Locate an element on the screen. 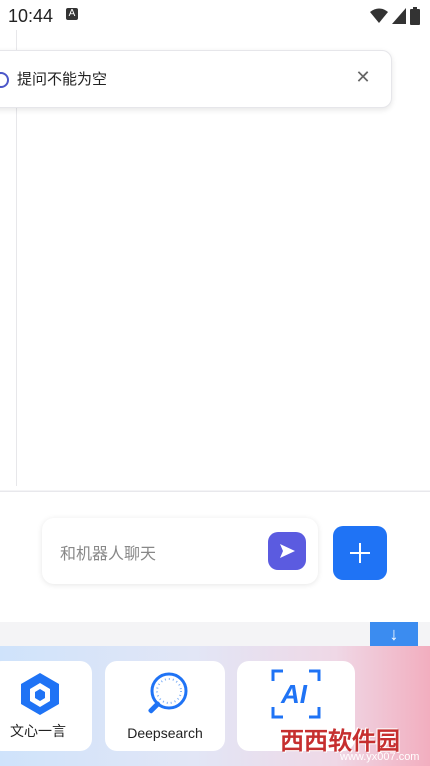  send-icon is located at coordinates (287, 551).